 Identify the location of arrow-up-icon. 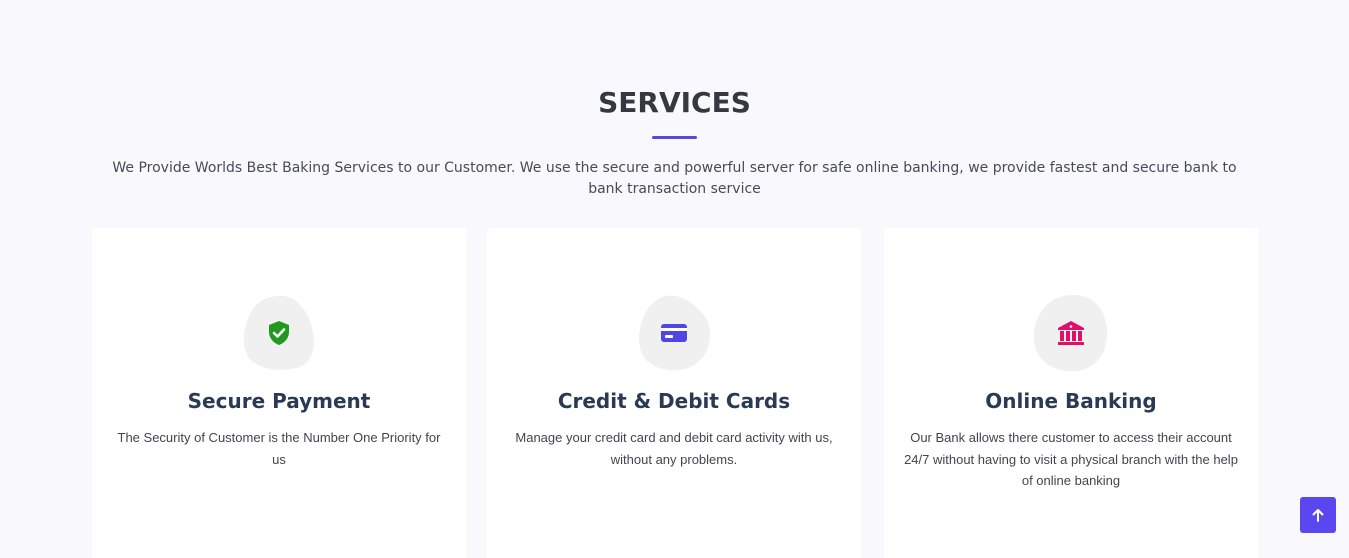
(1318, 515).